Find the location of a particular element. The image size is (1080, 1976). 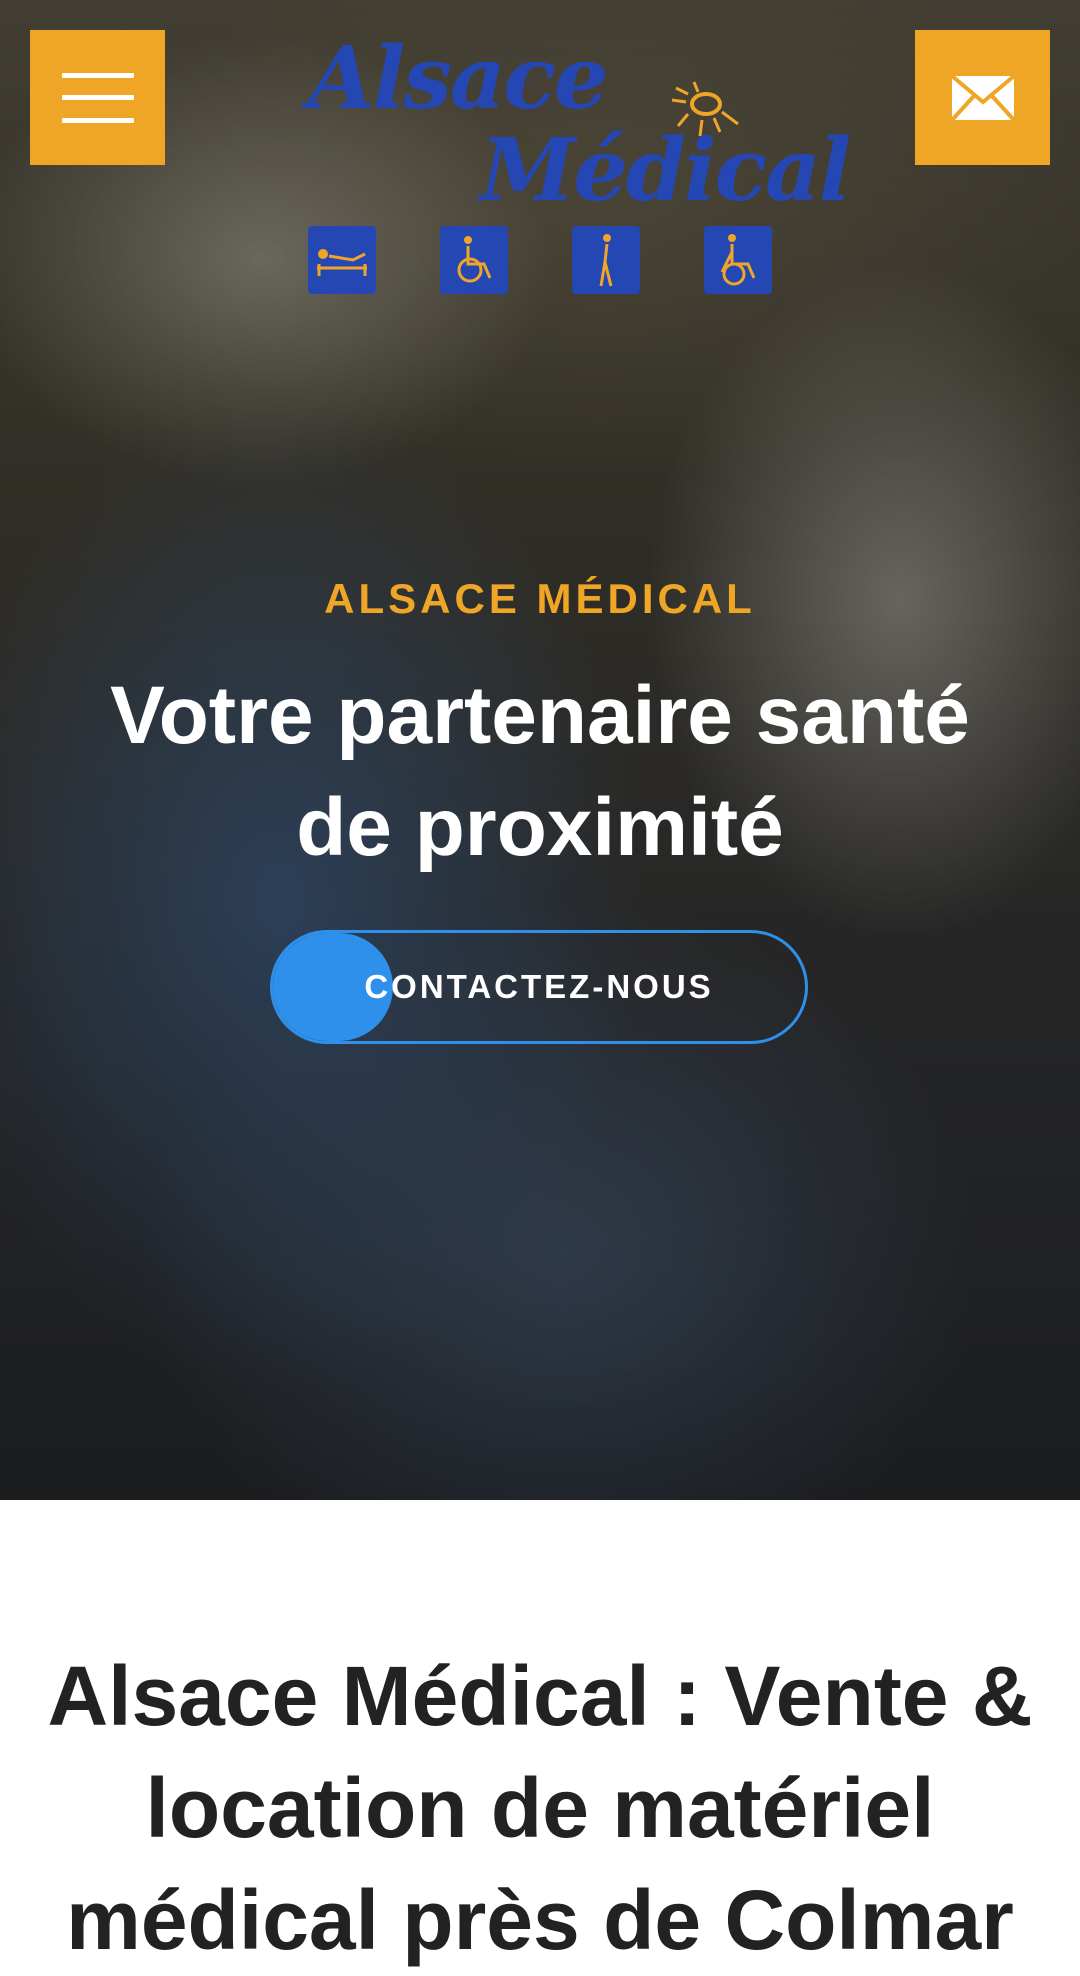

contact-mail-button is located at coordinates (982, 97).